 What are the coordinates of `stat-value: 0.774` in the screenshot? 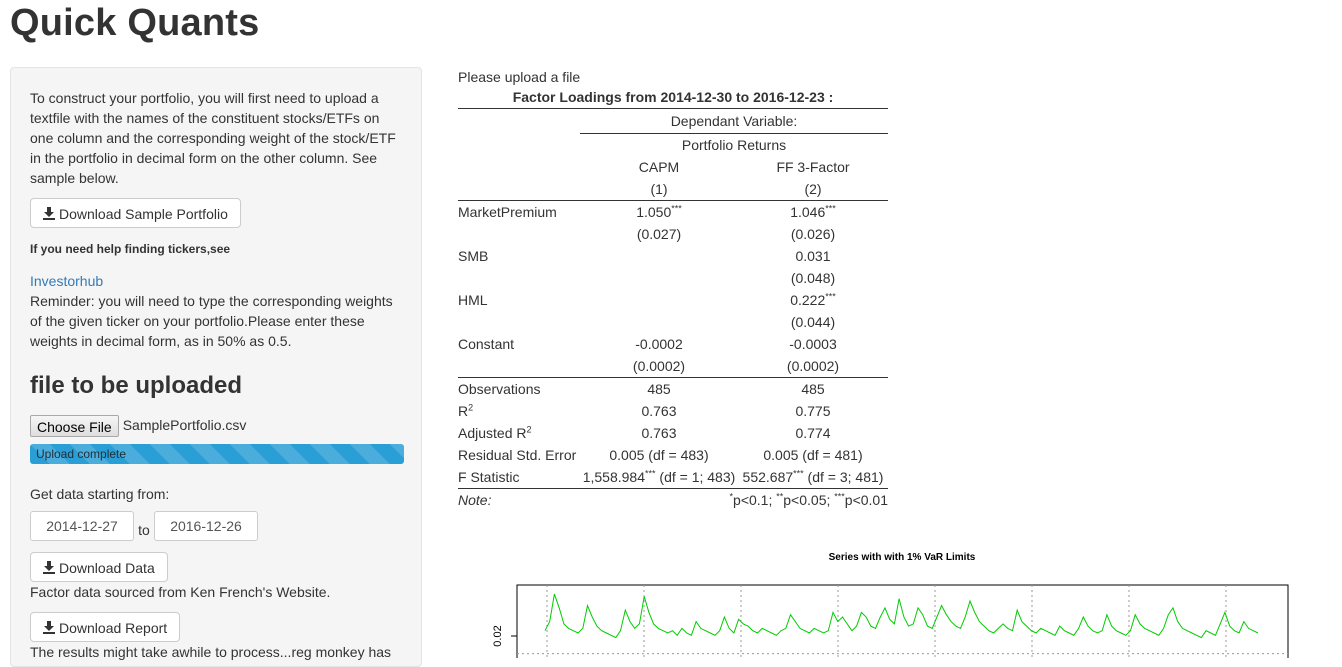 It's located at (813, 433).